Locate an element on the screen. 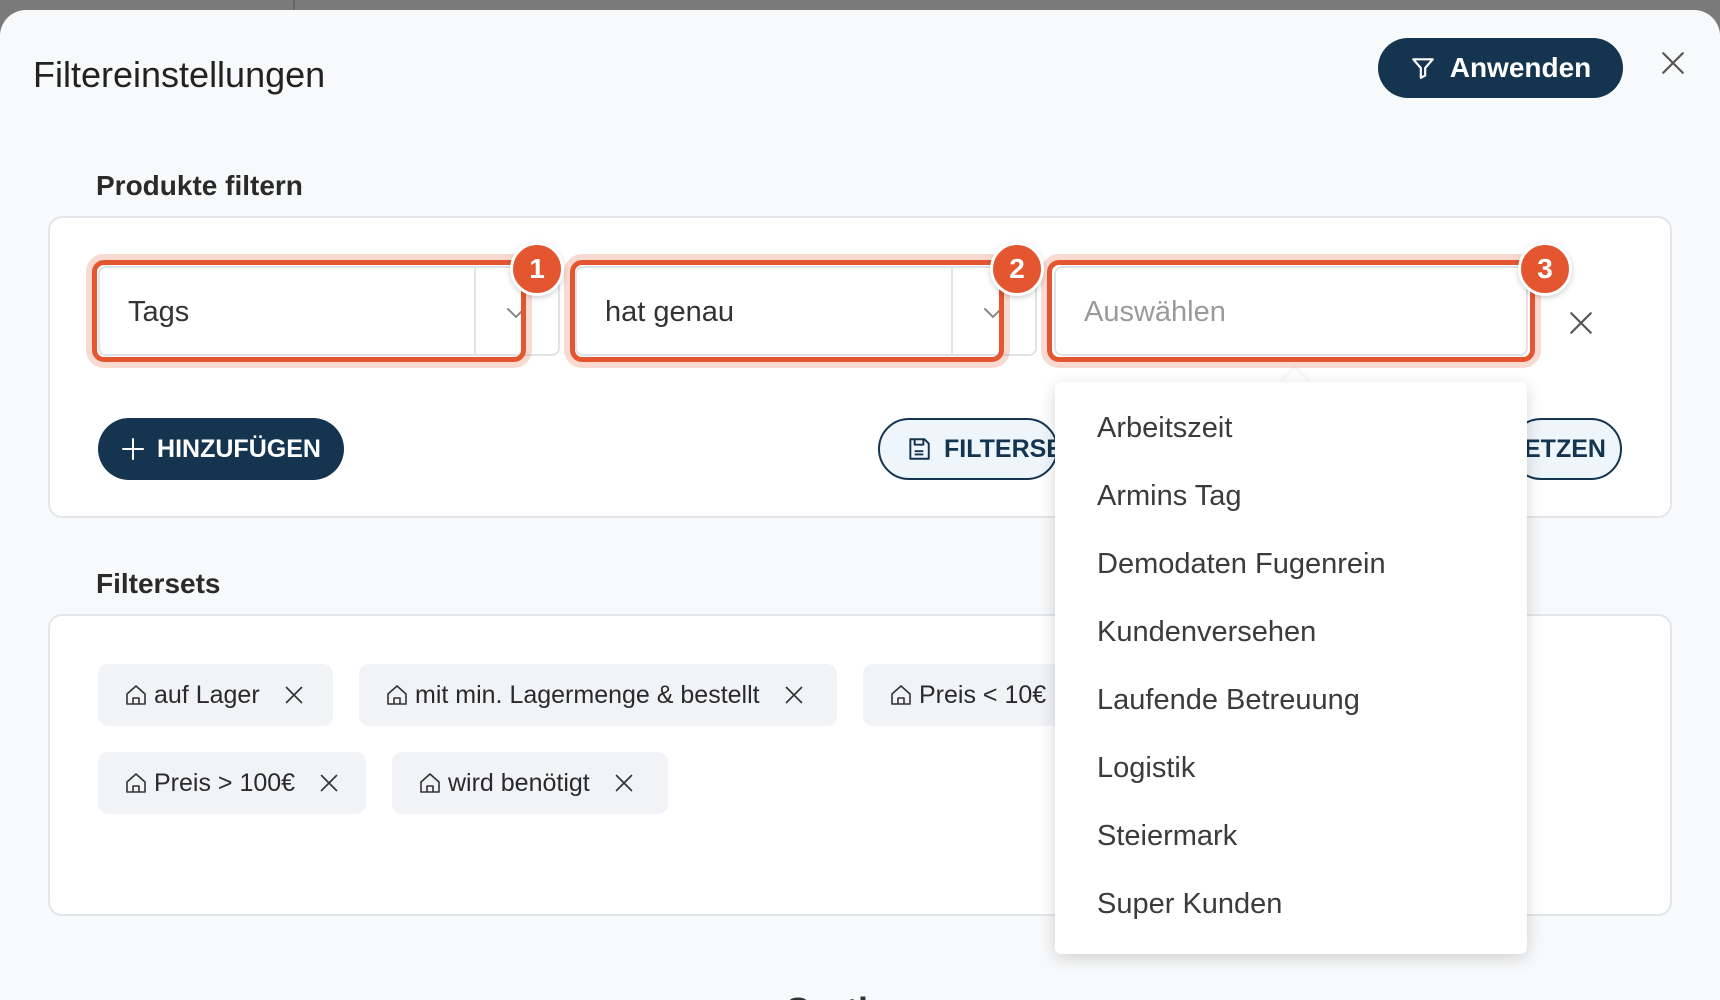 The width and height of the screenshot is (1720, 1000). next-section-title: Sorti is located at coordinates (827, 995).